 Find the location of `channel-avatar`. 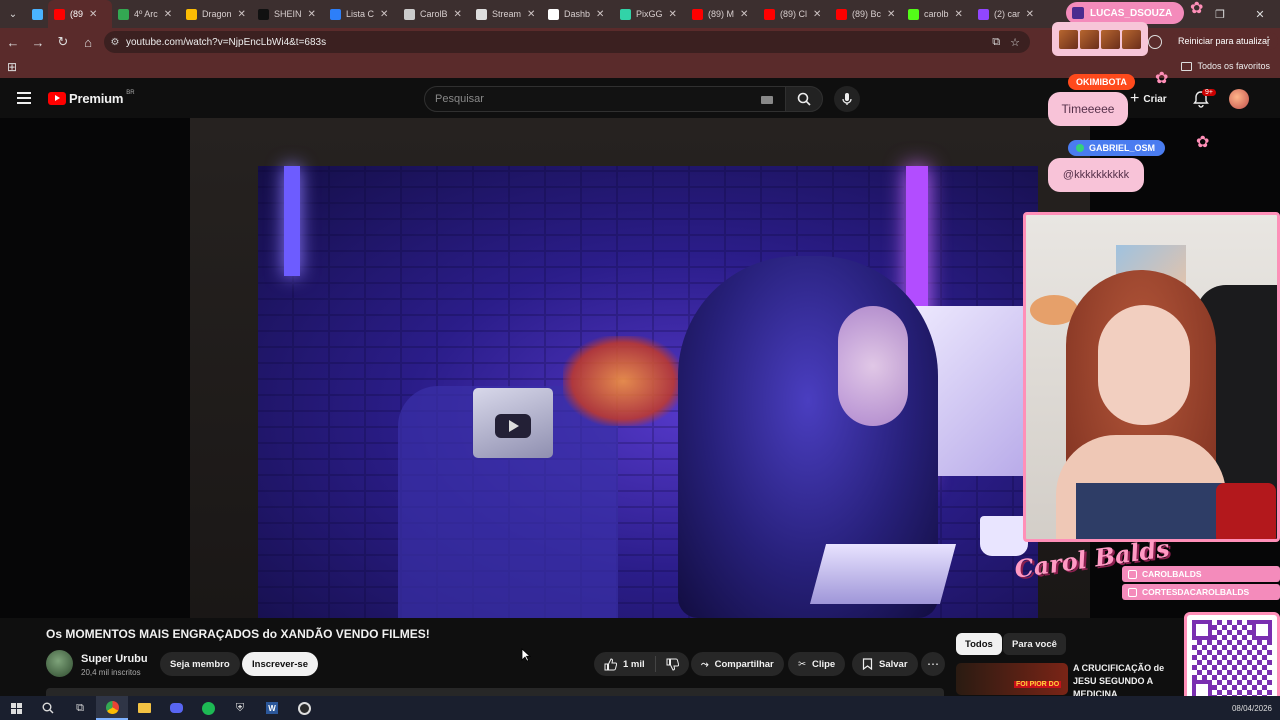

channel-avatar is located at coordinates (59, 663).